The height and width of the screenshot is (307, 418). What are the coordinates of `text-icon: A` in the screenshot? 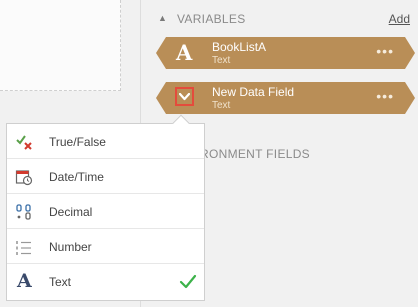 It's located at (24, 281).